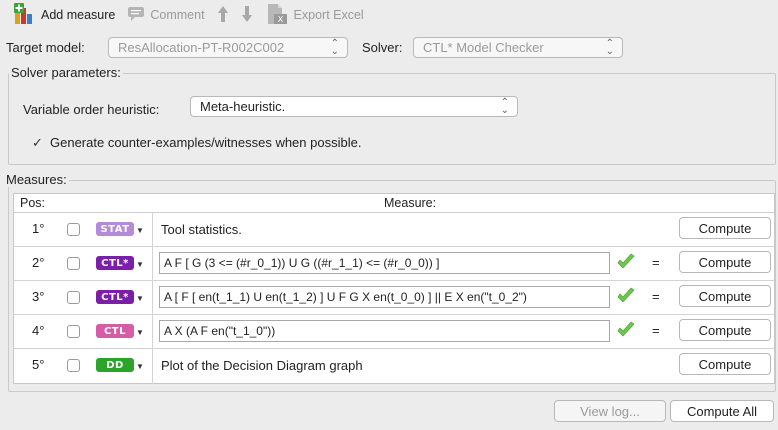 The height and width of the screenshot is (430, 778). I want to click on measure-text: Tool statistics., so click(201, 229).